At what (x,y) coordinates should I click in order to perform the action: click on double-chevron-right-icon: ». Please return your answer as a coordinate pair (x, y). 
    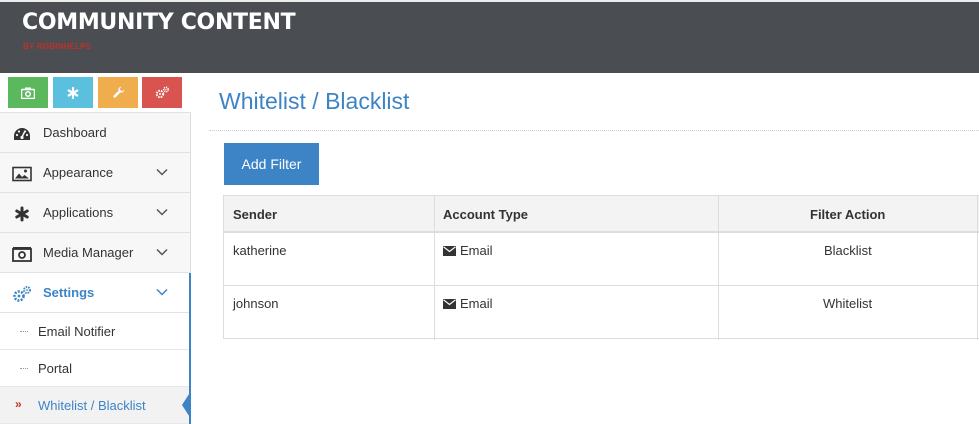
    Looking at the image, I should click on (18, 404).